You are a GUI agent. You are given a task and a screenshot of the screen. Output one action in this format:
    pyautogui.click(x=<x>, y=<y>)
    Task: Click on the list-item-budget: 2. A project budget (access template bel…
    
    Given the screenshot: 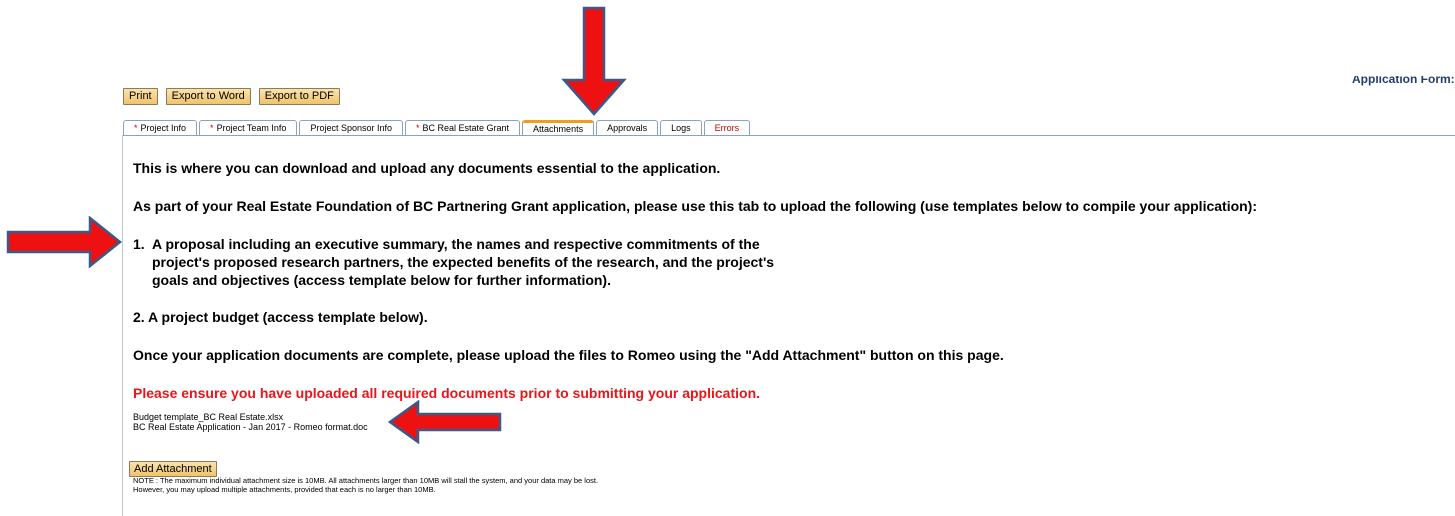 What is the action you would take?
    pyautogui.click(x=280, y=317)
    